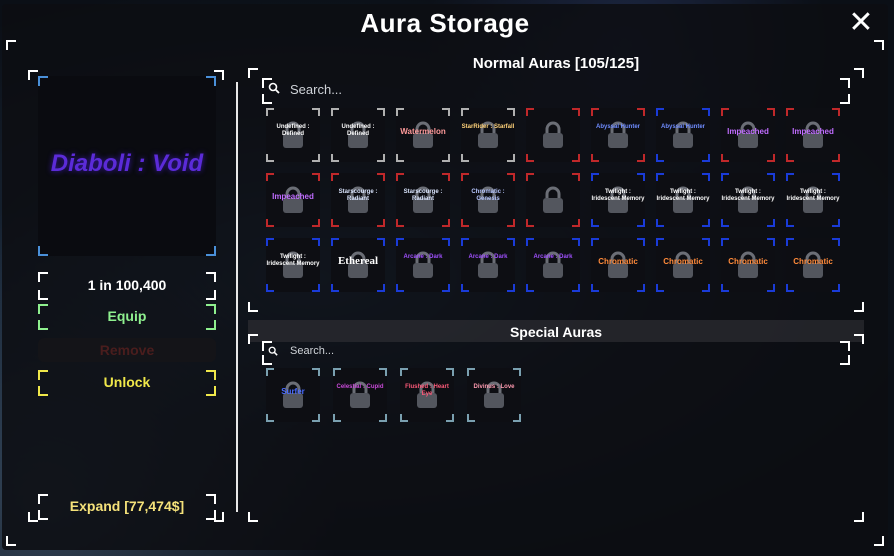  What do you see at coordinates (127, 506) in the screenshot?
I see `expand-button: Expand [77,474$]` at bounding box center [127, 506].